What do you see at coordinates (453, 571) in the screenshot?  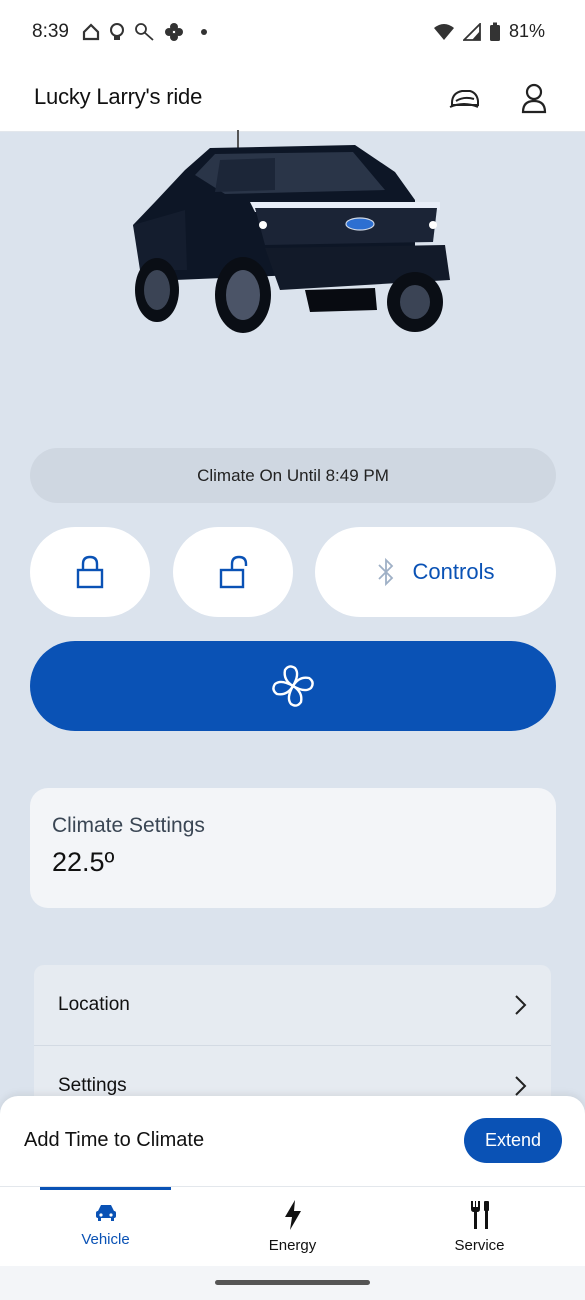 I see `controls-label: Controls` at bounding box center [453, 571].